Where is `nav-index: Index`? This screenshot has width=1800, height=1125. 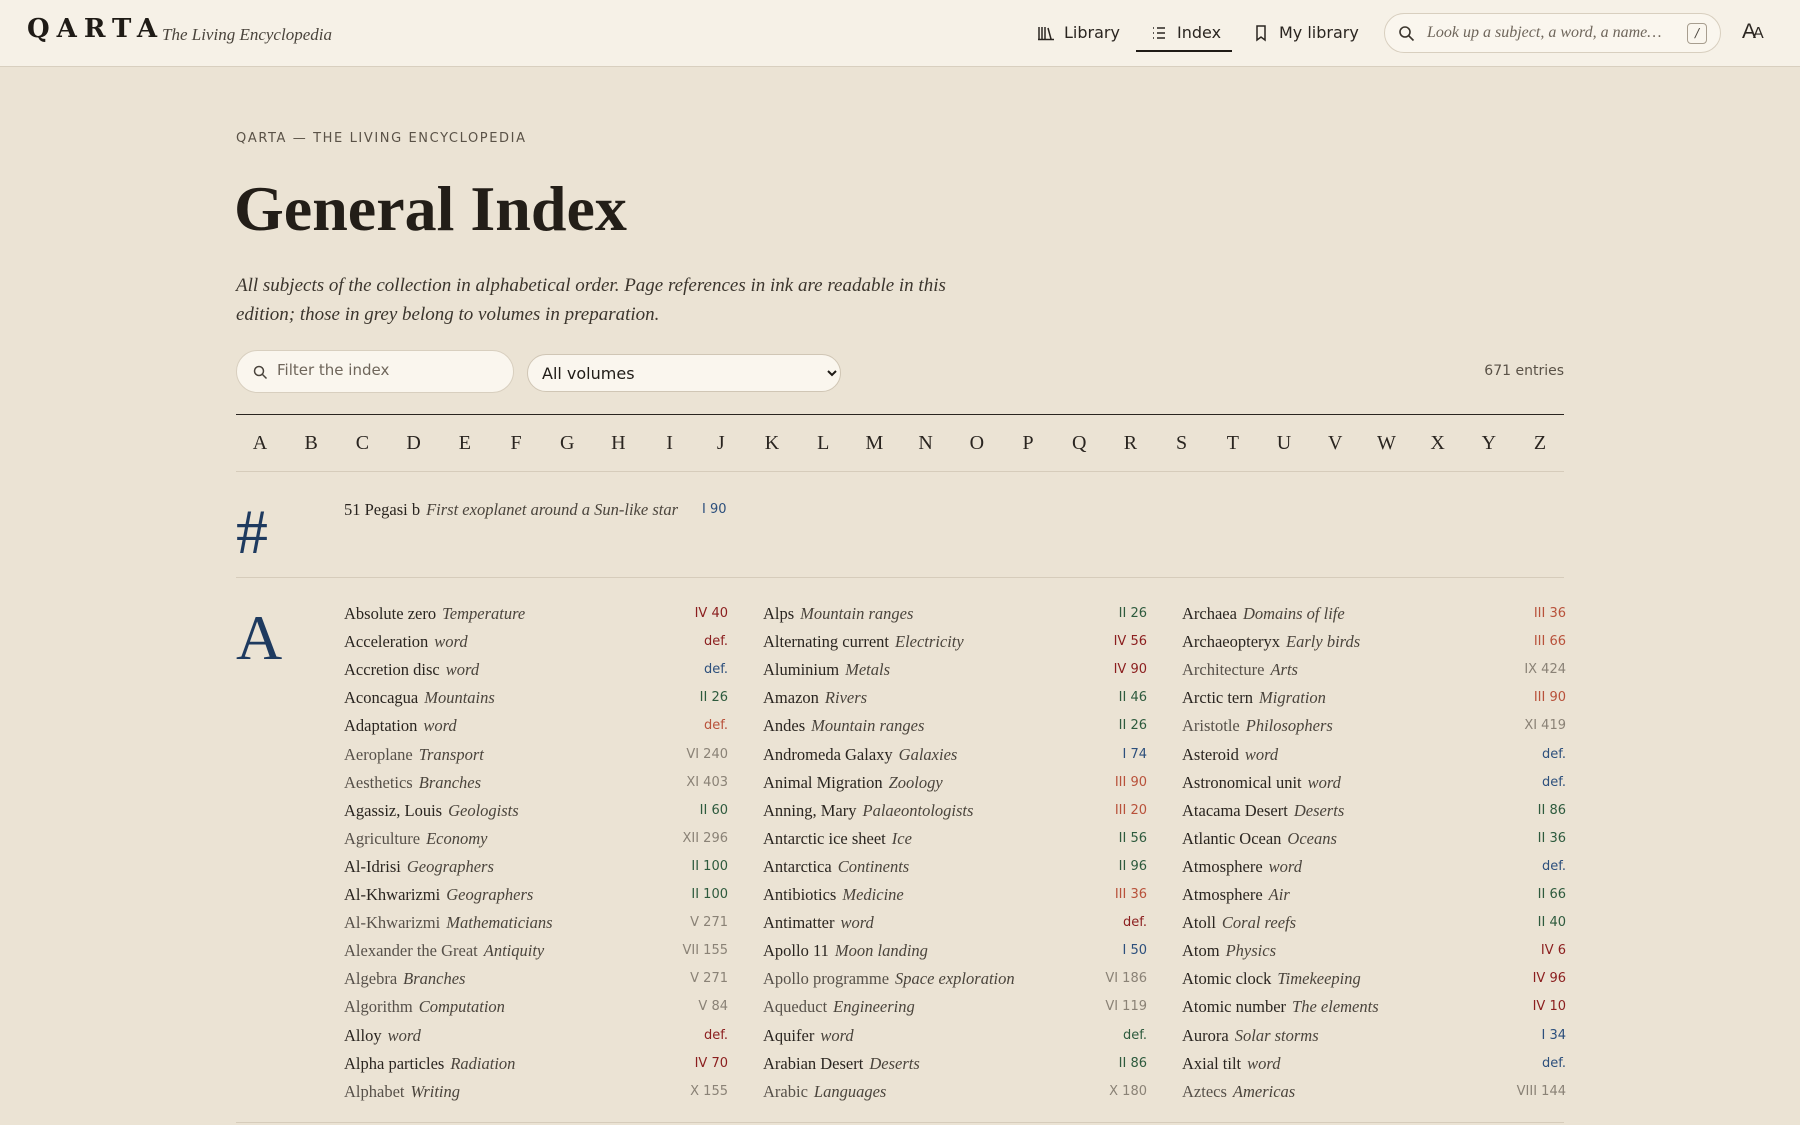 nav-index: Index is located at coordinates (1185, 32).